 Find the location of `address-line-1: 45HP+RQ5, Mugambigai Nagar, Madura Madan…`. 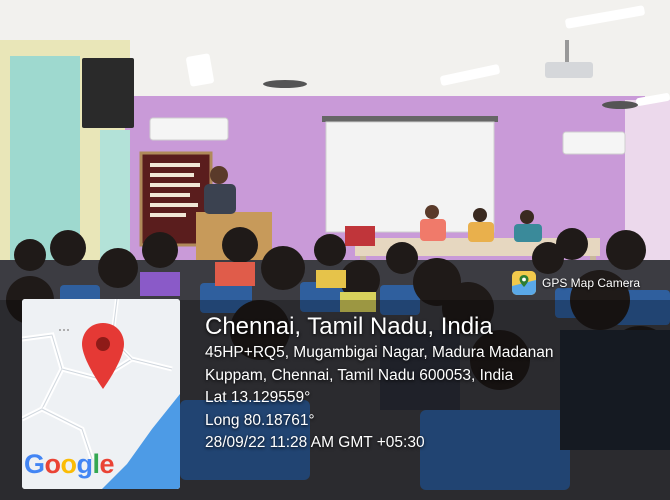

address-line-1: 45HP+RQ5, Mugambigai Nagar, Madura Madan… is located at coordinates (379, 352).